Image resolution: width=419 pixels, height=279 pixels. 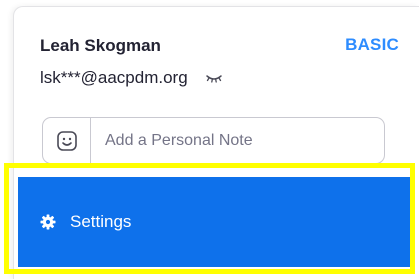 I want to click on email-row: lsk***@aacpdm.org, so click(x=132, y=78).